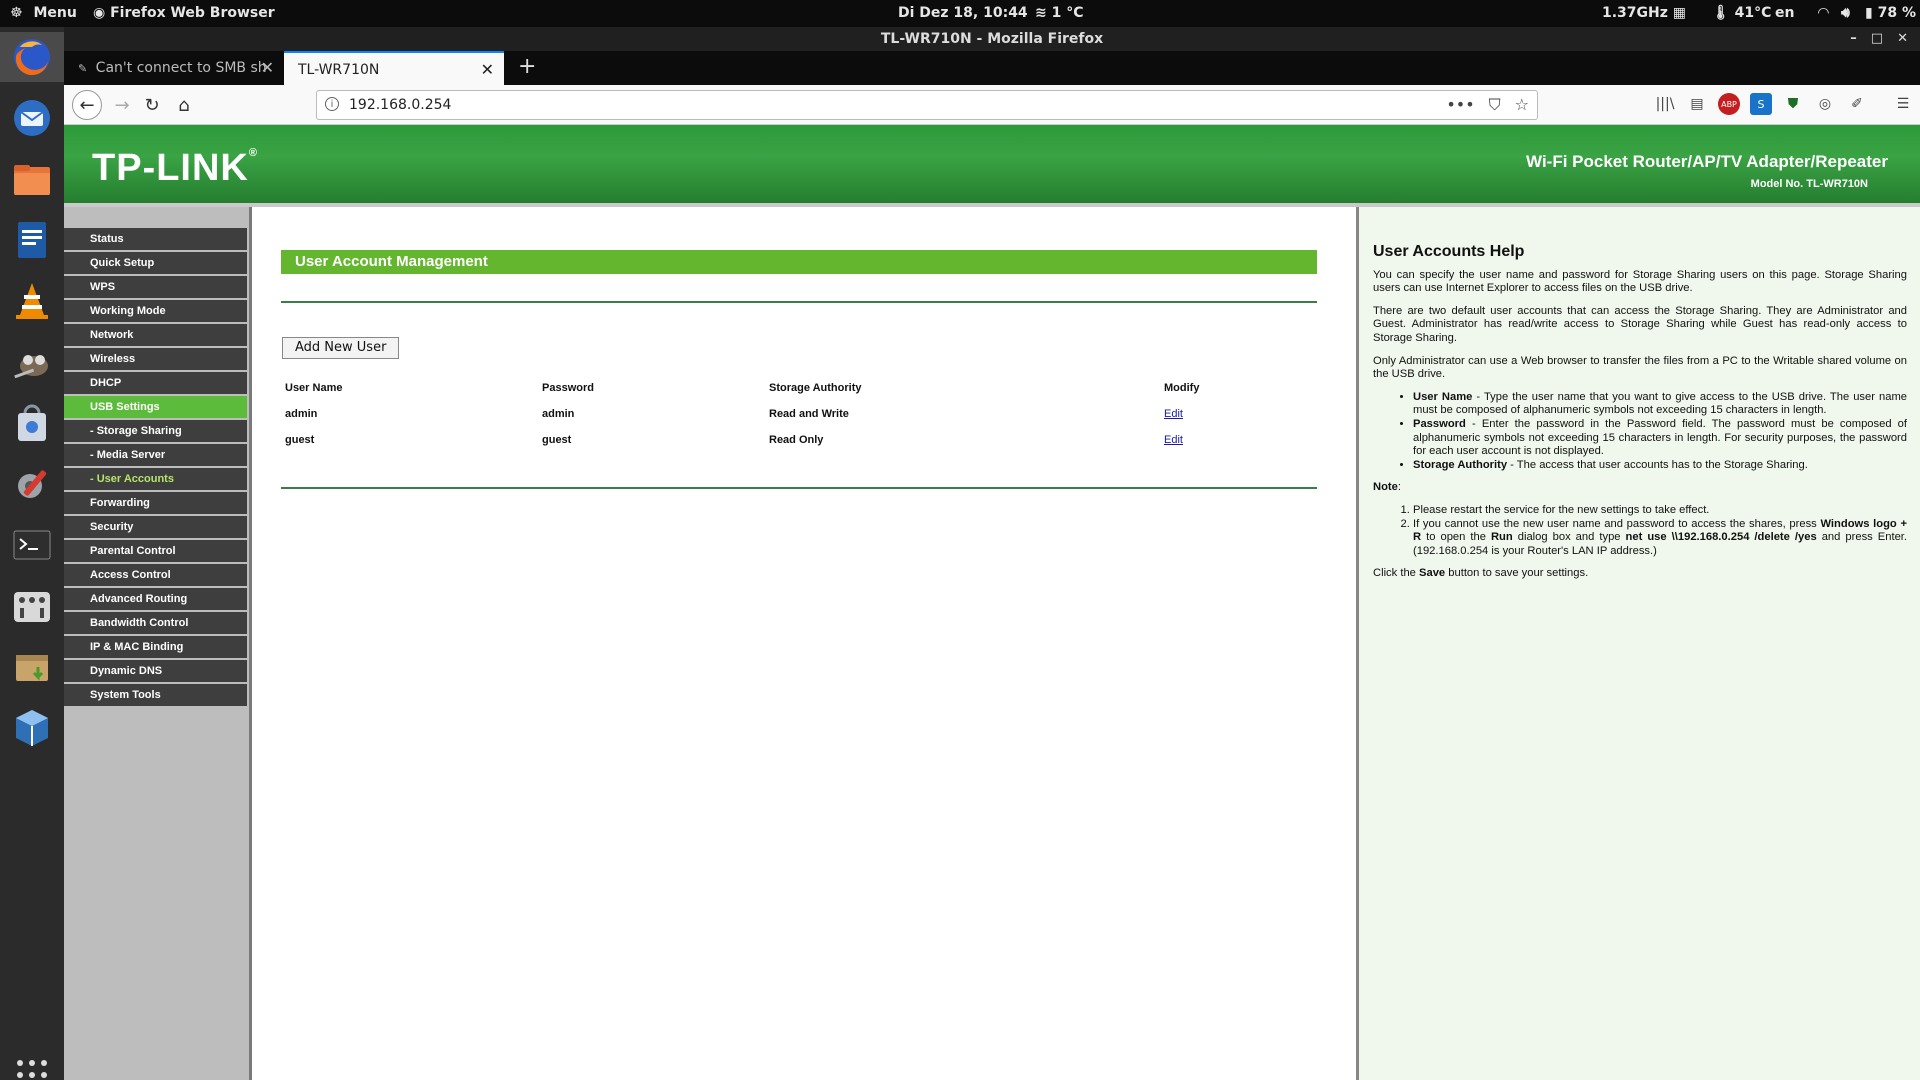  Describe the element at coordinates (1823, 13) in the screenshot. I see `wifi-icon: ◠` at that location.